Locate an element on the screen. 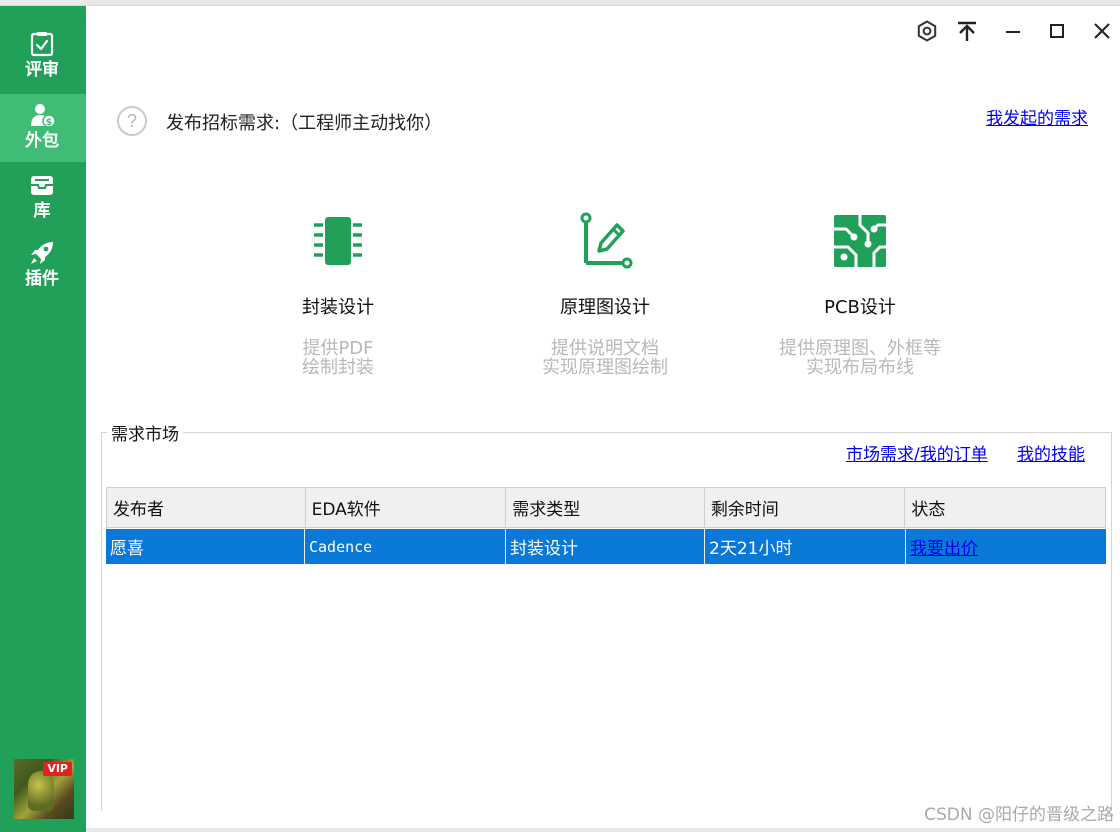  service-desc: 提供原理图、外框等 实现布局布线 is located at coordinates (860, 358).